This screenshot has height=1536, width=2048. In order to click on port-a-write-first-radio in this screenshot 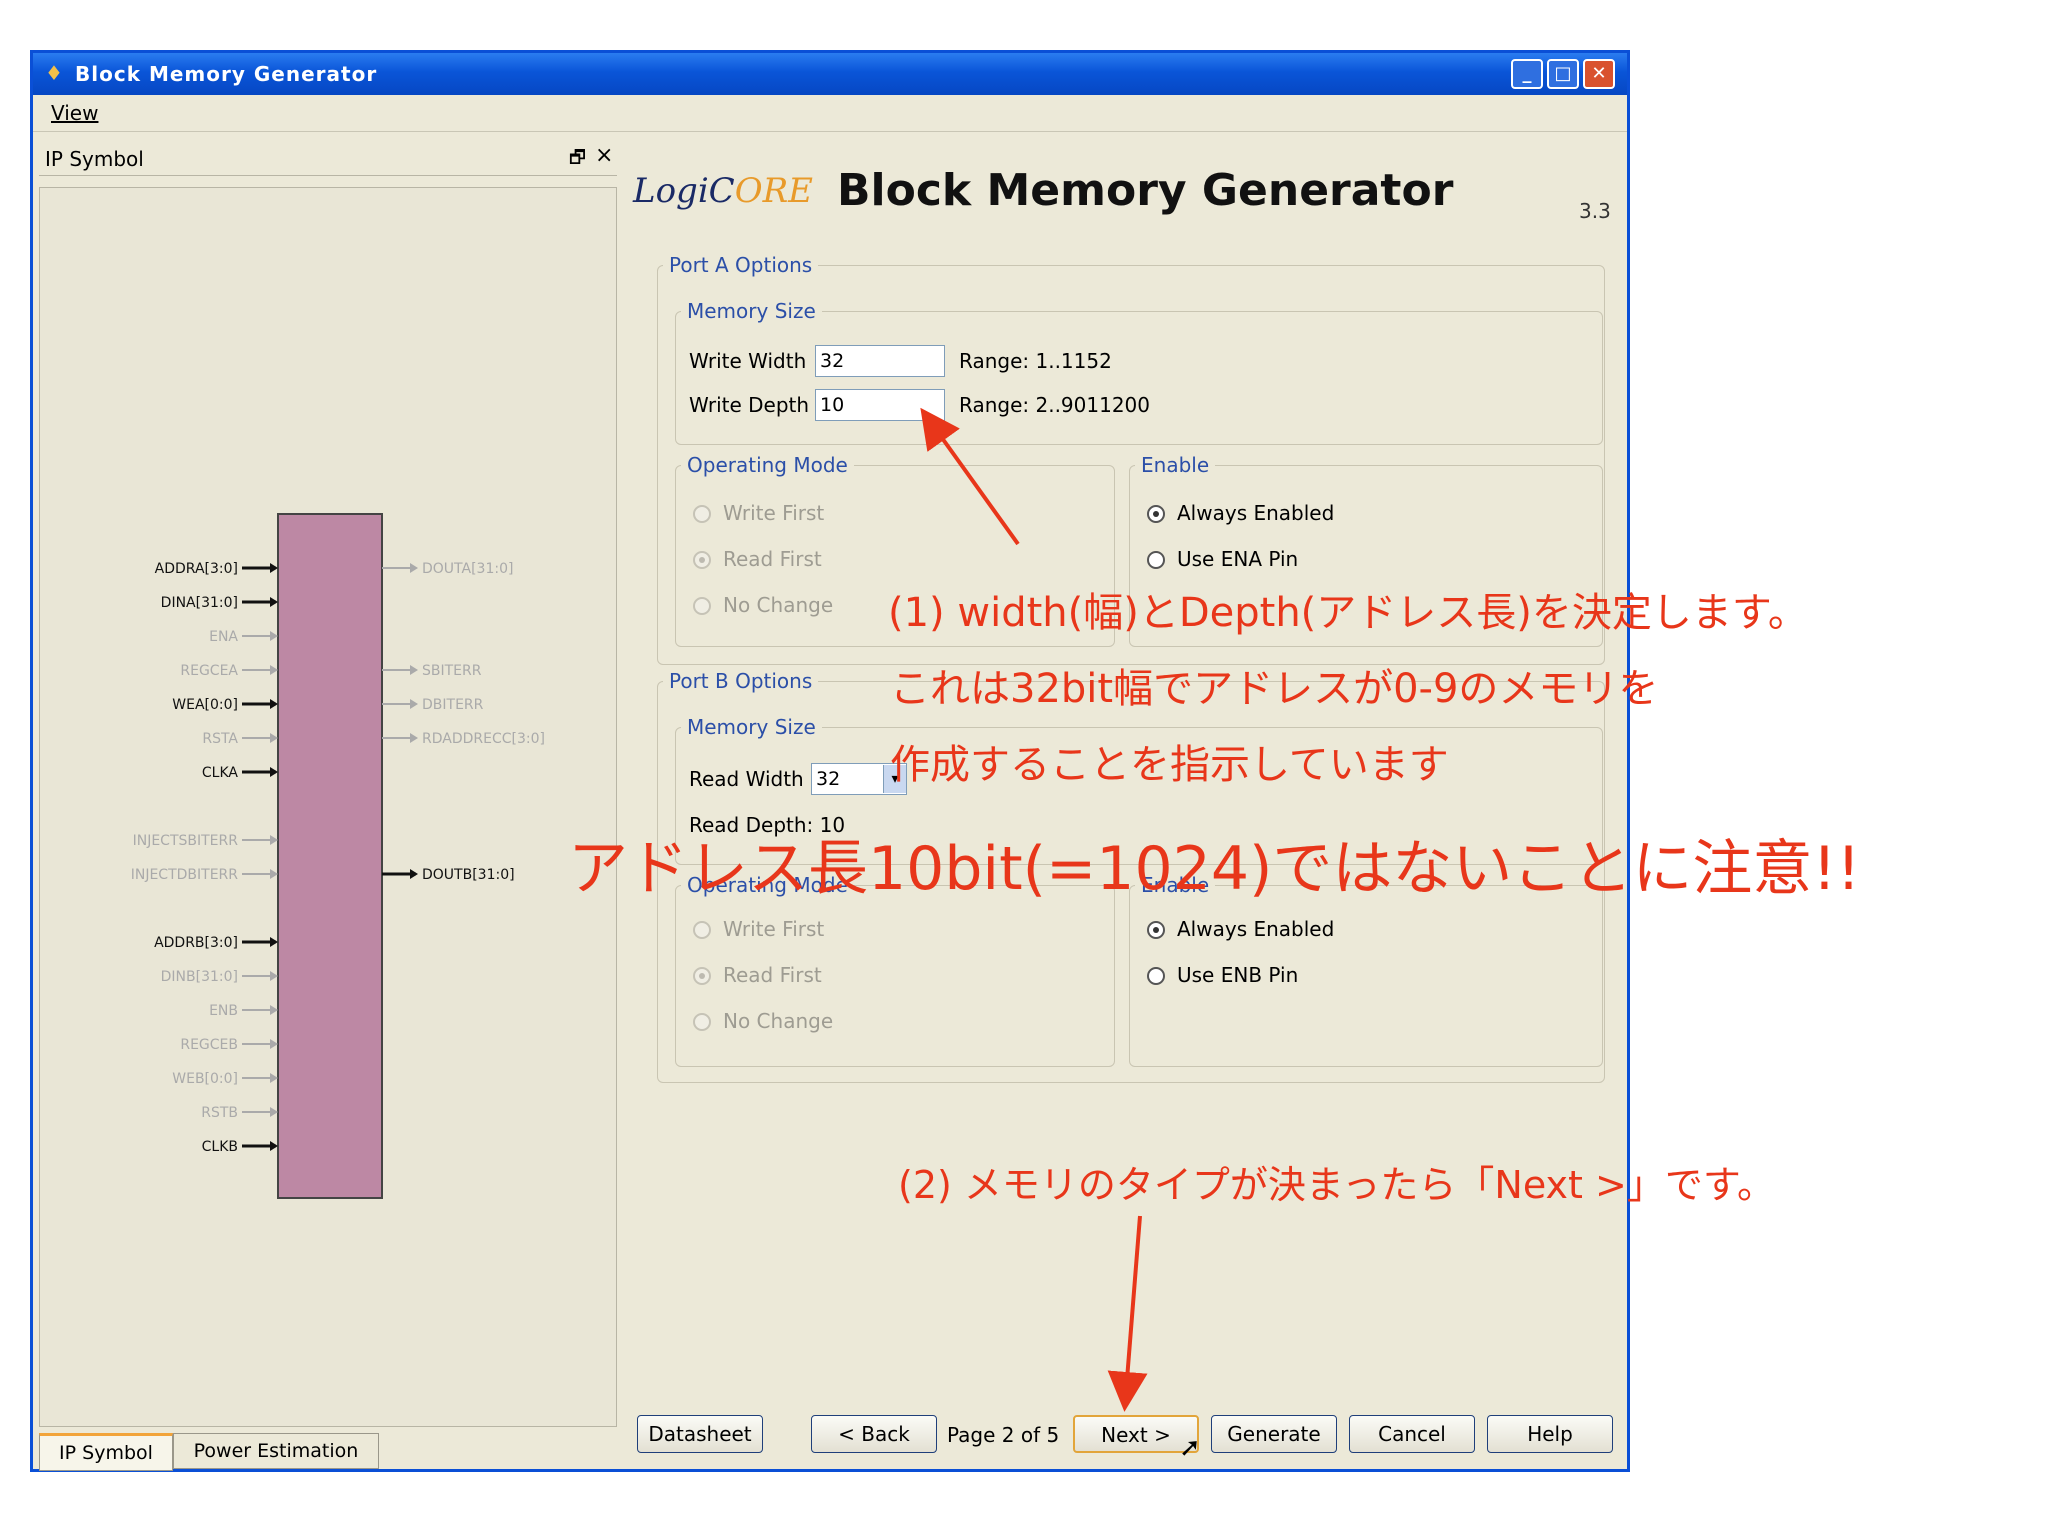, I will do `click(702, 514)`.